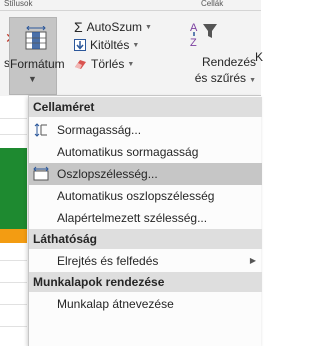  Describe the element at coordinates (130, 10) in the screenshot. I see `ribbon-separator` at that location.